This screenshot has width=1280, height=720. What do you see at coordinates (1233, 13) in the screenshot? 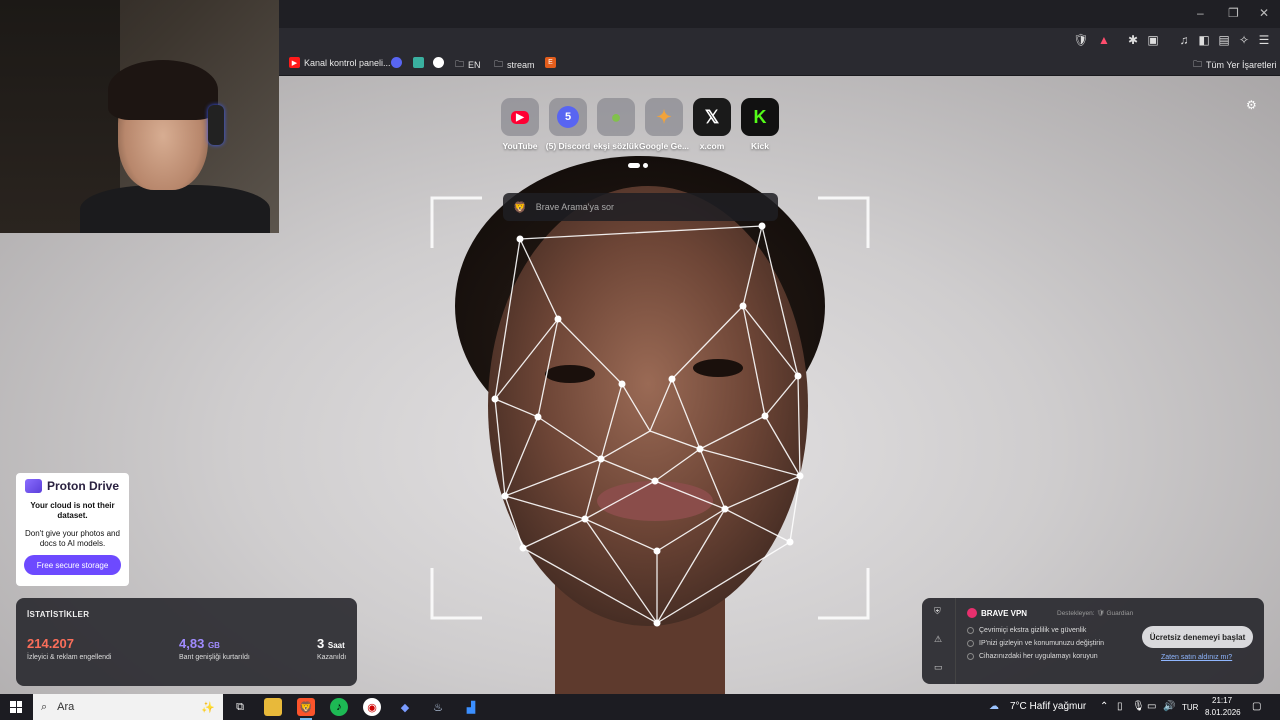
I see `restore-button: ❐` at bounding box center [1233, 13].